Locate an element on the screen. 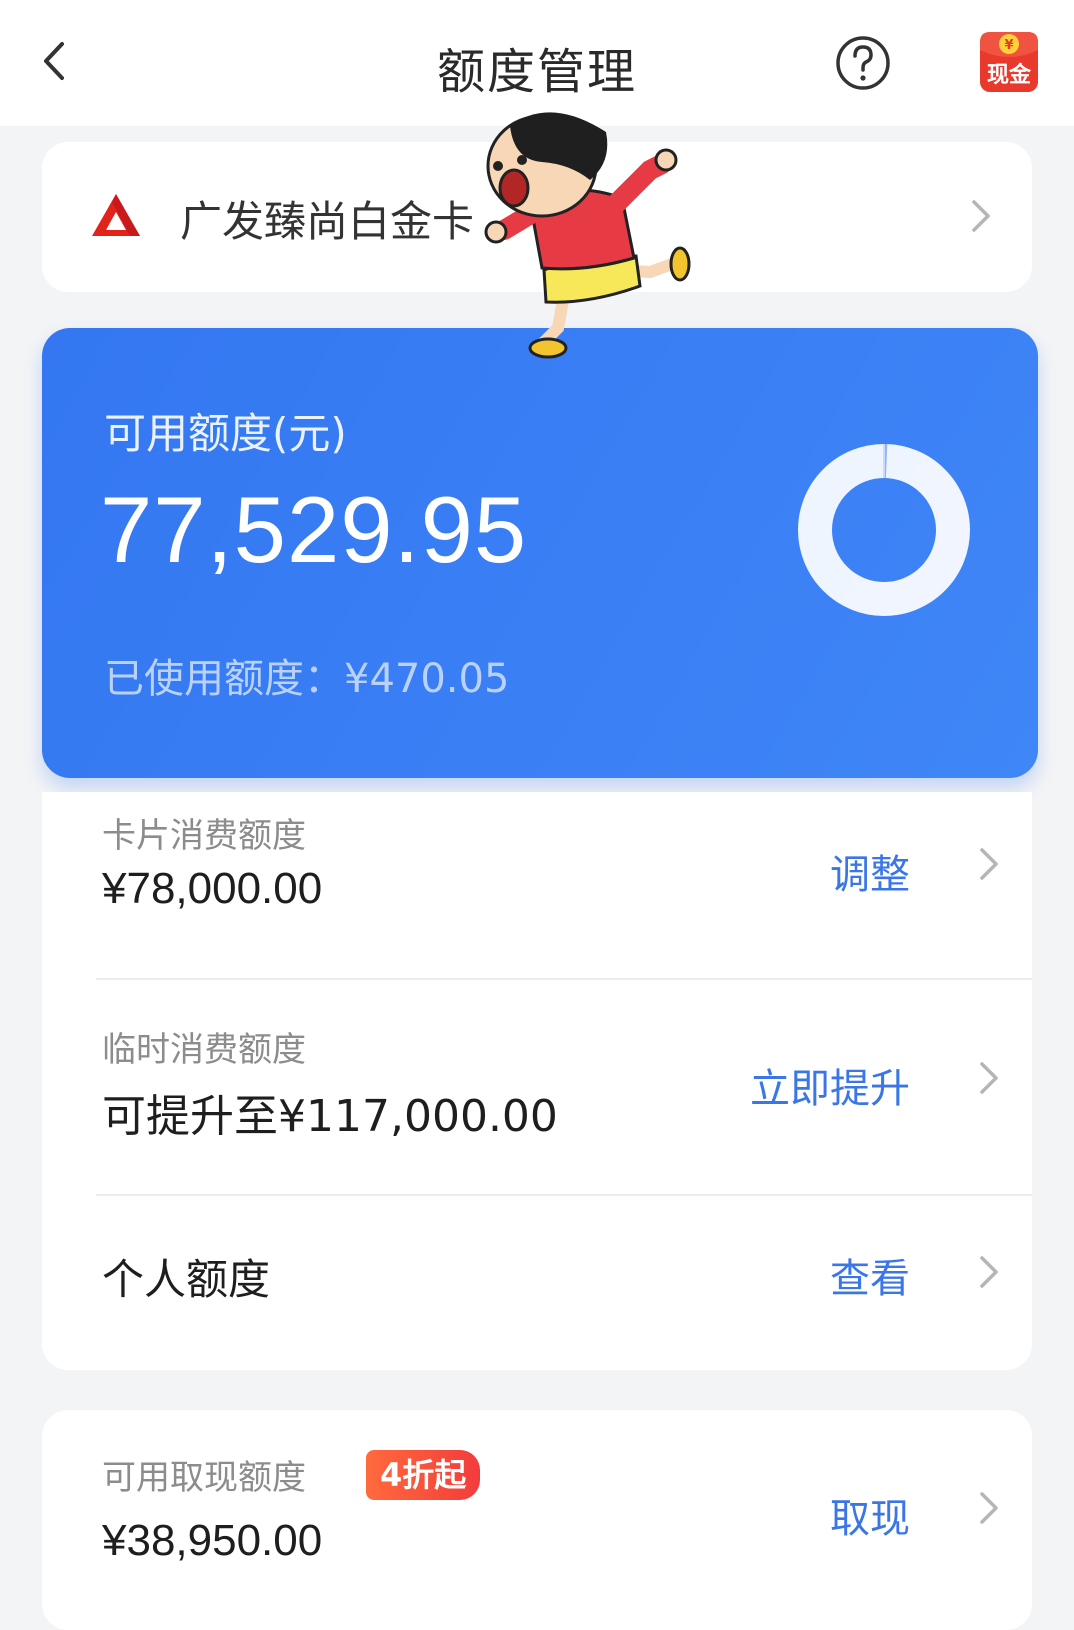  help-question-icon is located at coordinates (863, 63).